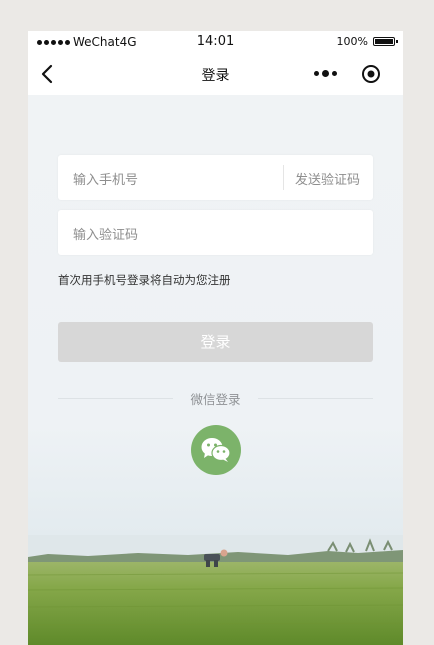 This screenshot has height=645, width=434. What do you see at coordinates (215, 590) in the screenshot?
I see `field-background-image` at bounding box center [215, 590].